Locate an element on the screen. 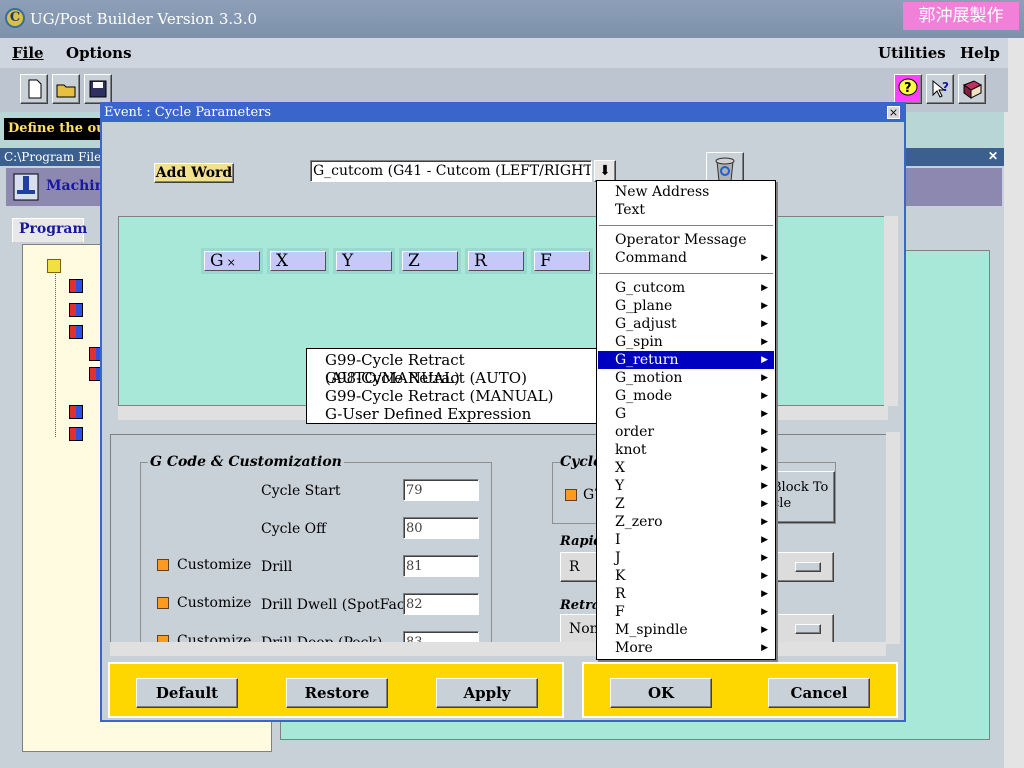 This screenshot has height=768, width=1024. menu-item-text: Text is located at coordinates (686, 210).